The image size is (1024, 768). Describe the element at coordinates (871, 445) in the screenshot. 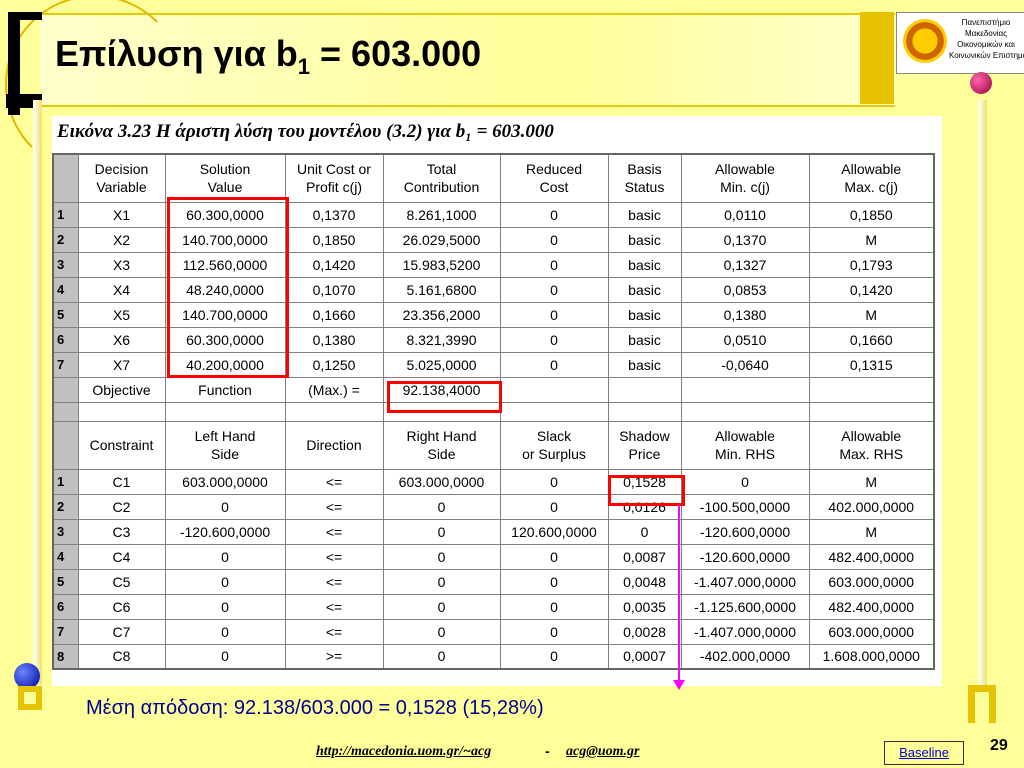

I see `column-header: Allowable Max. RHS` at that location.